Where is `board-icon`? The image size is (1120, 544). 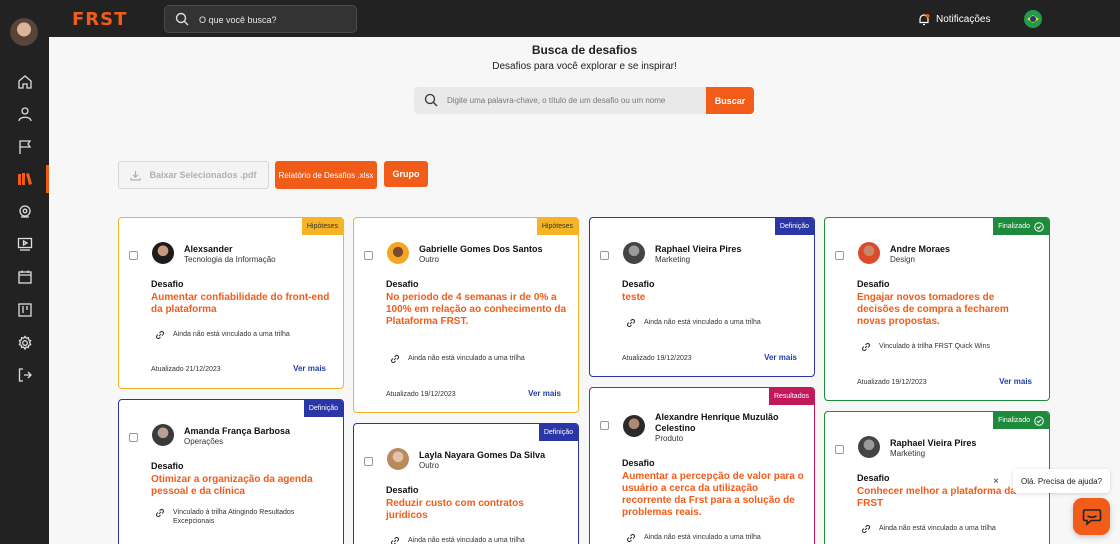 board-icon is located at coordinates (24, 310).